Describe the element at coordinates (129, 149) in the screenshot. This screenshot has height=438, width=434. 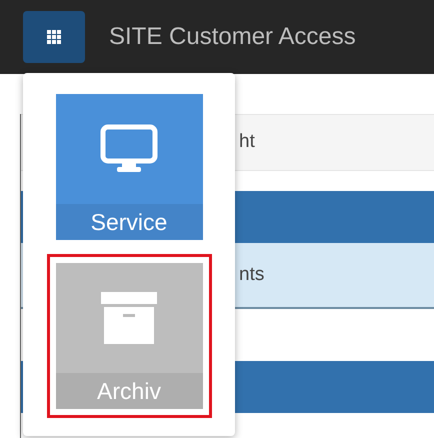
I see `monitor-icon` at that location.